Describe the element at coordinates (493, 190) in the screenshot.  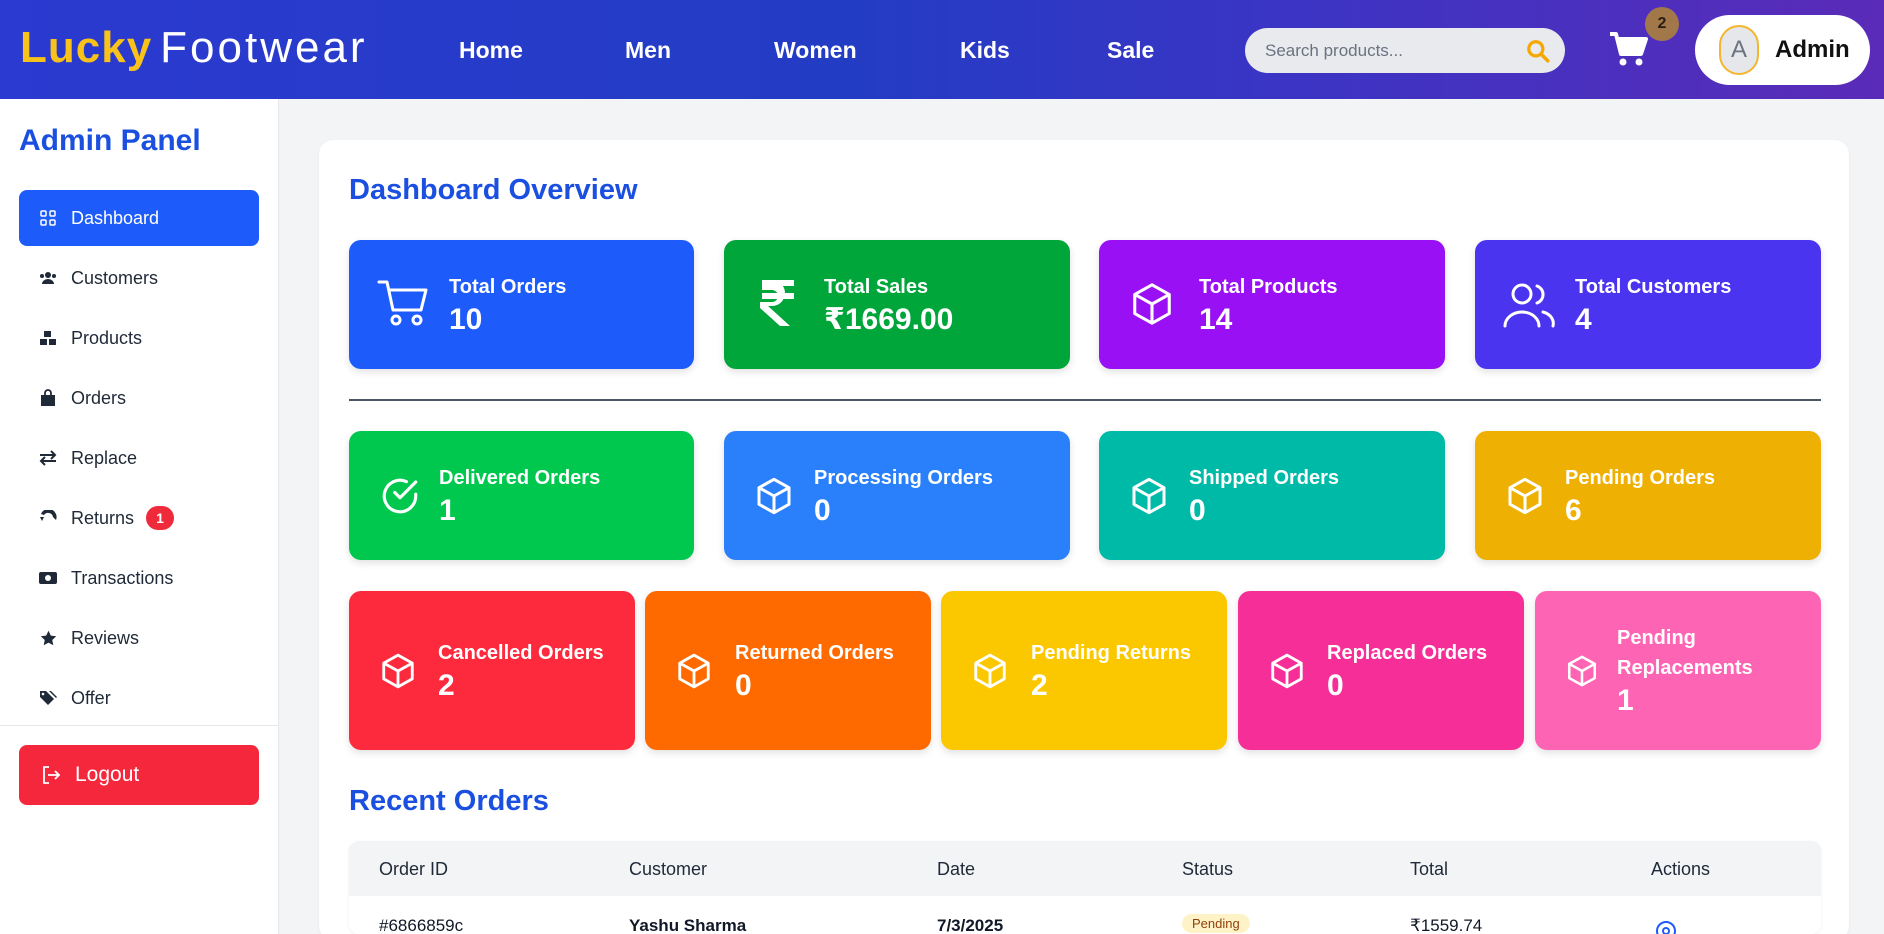
I see `page-title: Dashboard Overview` at that location.